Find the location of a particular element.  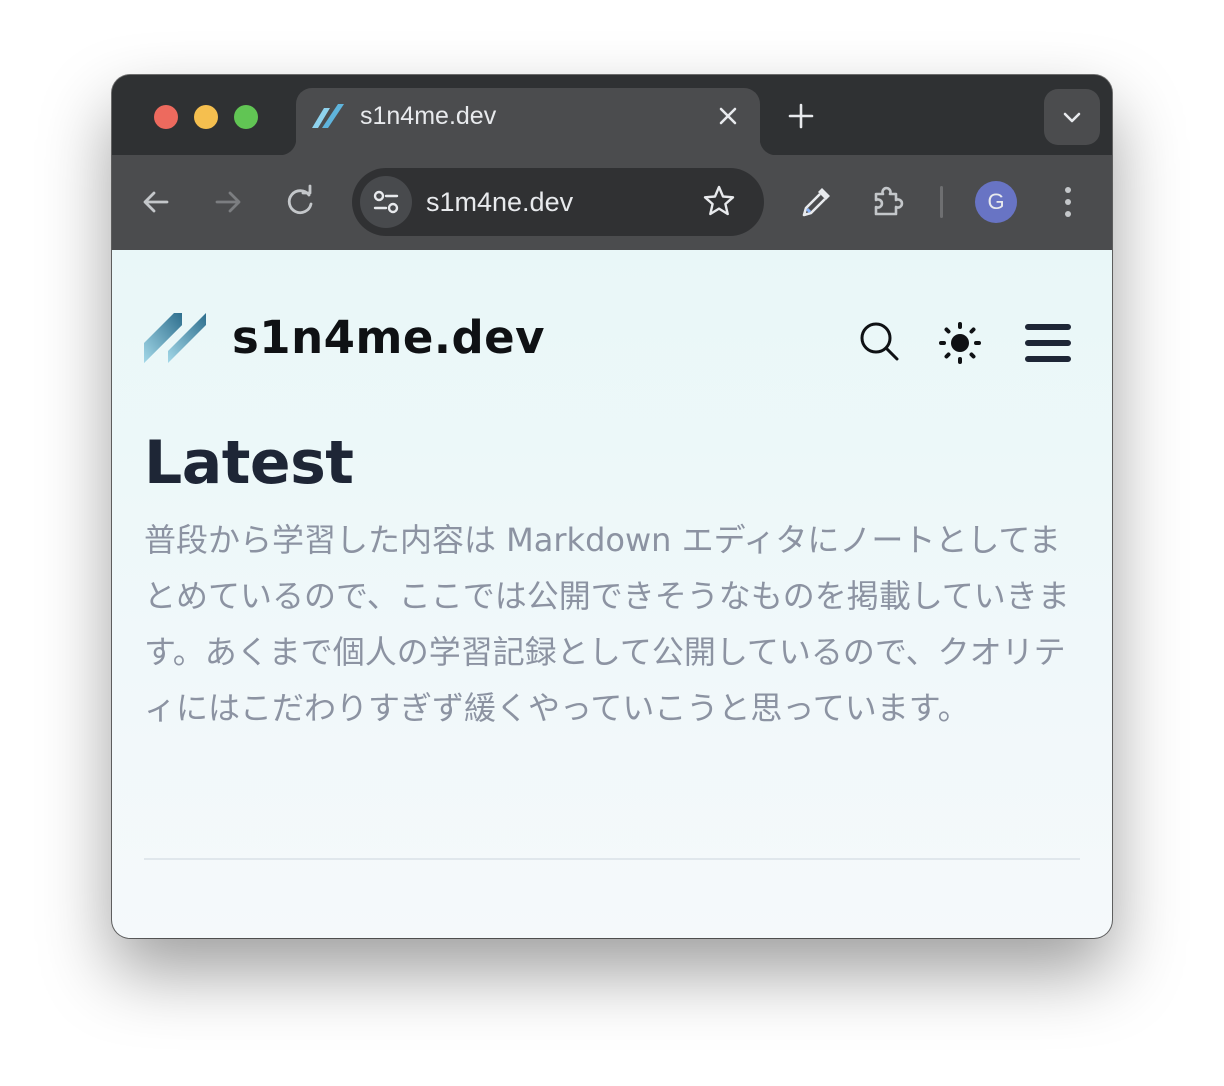

more-vertical-icon is located at coordinates (1068, 202).